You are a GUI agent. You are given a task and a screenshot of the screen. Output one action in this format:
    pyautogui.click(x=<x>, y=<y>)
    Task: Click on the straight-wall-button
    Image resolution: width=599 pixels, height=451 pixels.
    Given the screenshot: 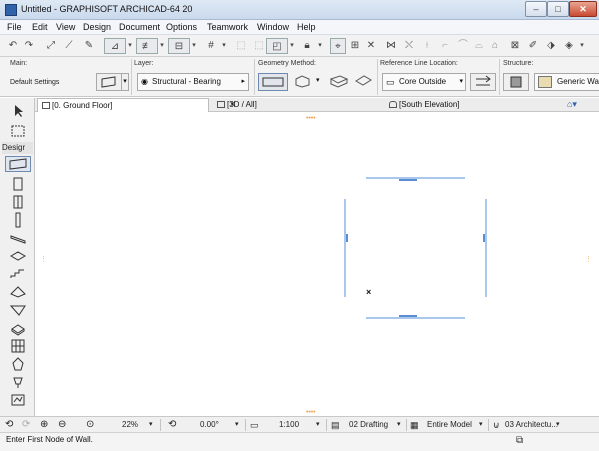 What is the action you would take?
    pyautogui.click(x=273, y=82)
    